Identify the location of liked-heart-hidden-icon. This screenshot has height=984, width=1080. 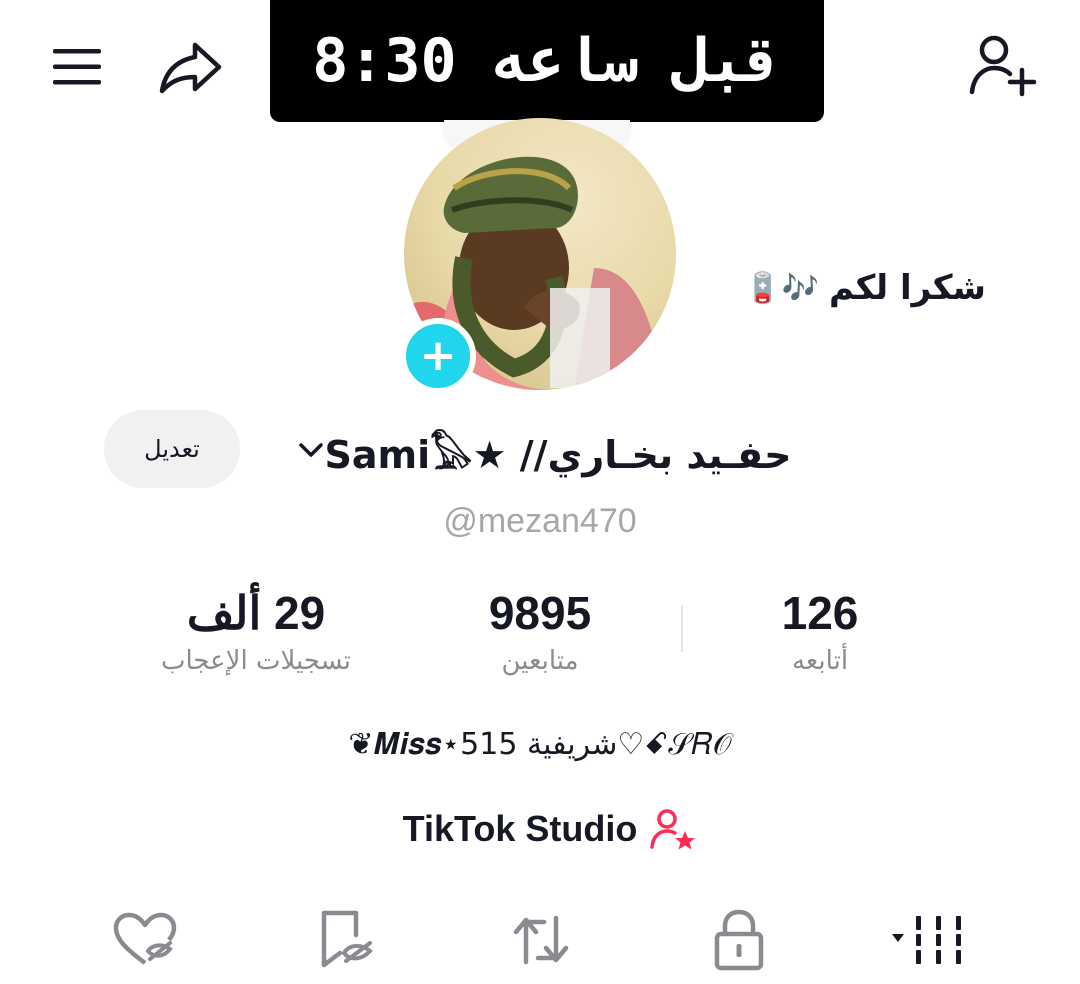
(145, 938).